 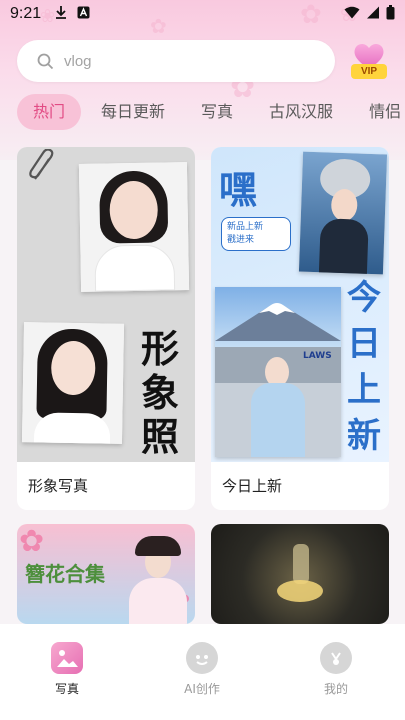 What do you see at coordinates (45, 61) in the screenshot?
I see `search-icon` at bounding box center [45, 61].